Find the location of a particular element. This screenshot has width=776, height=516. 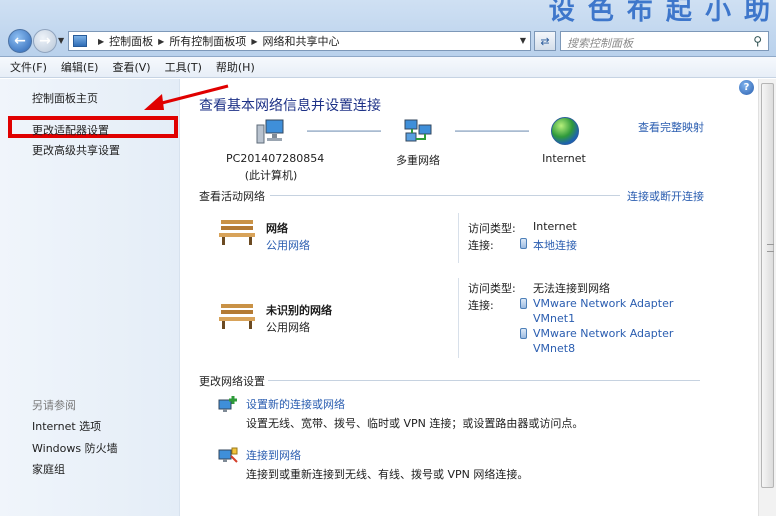

globe-icon is located at coordinates (565, 131).